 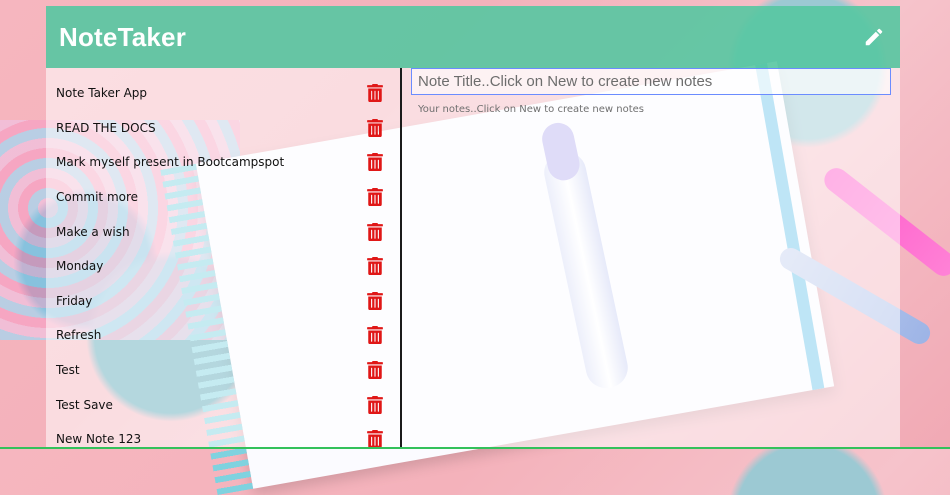 I want to click on note-list-item: New Note 123, so click(x=223, y=439).